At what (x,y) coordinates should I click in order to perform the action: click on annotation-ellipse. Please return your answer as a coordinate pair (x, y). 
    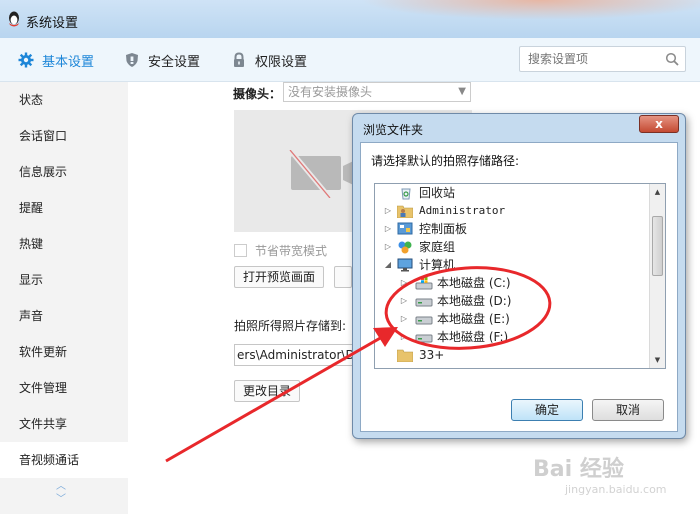
    Looking at the image, I should click on (468, 308).